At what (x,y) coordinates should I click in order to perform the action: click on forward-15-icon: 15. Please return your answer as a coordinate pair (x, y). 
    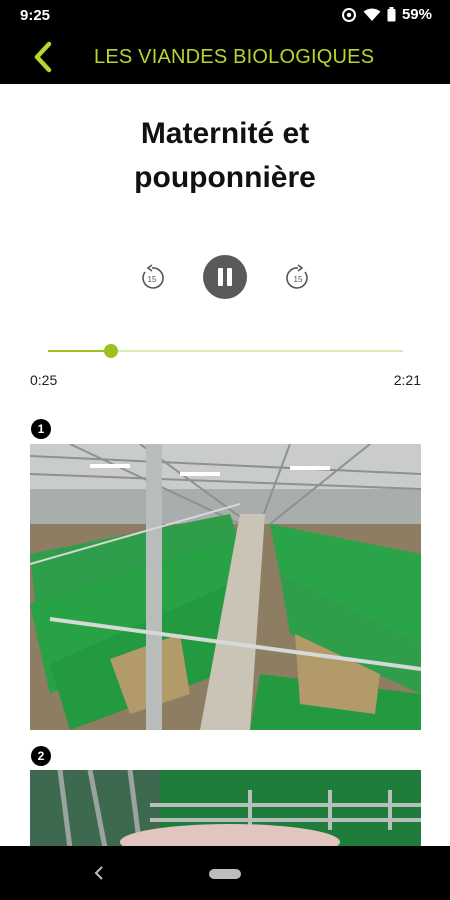
    Looking at the image, I should click on (297, 276).